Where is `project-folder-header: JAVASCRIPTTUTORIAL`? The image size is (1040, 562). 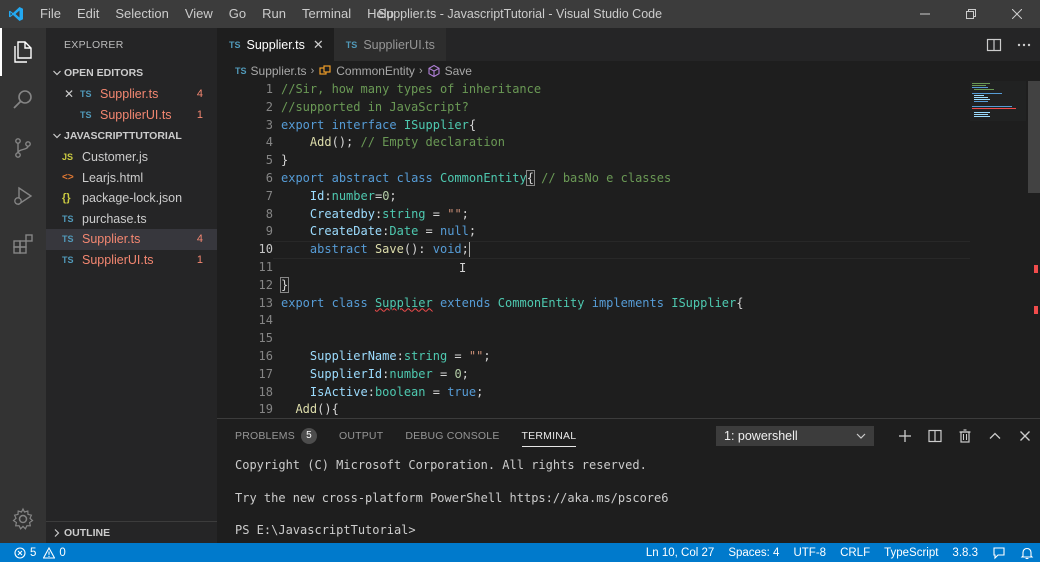 project-folder-header: JAVASCRIPTTUTORIAL is located at coordinates (131, 136).